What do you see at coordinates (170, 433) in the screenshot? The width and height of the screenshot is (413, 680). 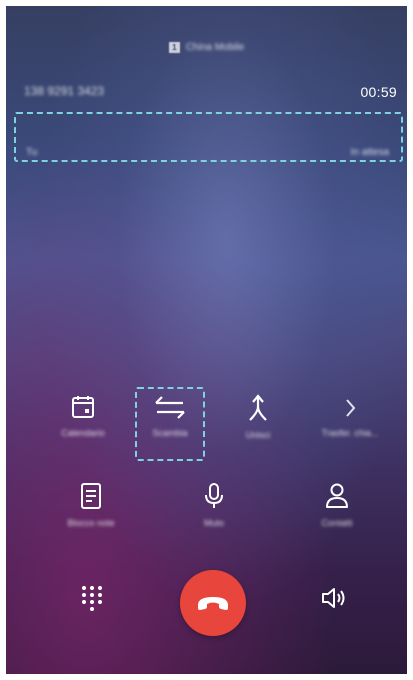 I see `swap-label: Scambia` at bounding box center [170, 433].